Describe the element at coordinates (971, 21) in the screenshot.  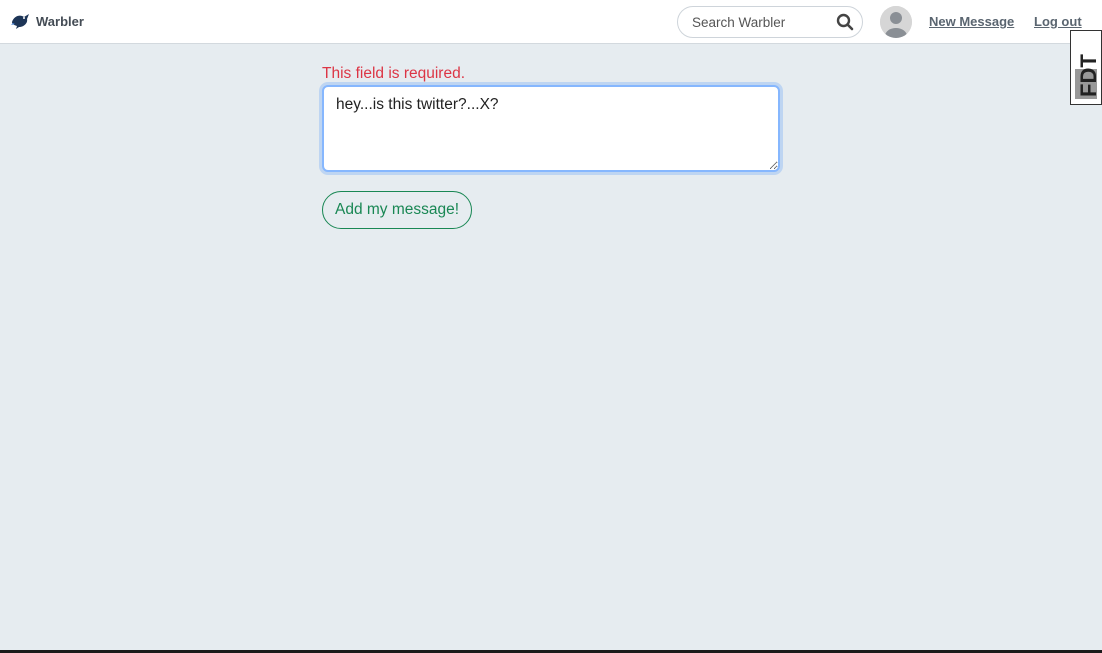
I see `new-message-link: New Message` at that location.